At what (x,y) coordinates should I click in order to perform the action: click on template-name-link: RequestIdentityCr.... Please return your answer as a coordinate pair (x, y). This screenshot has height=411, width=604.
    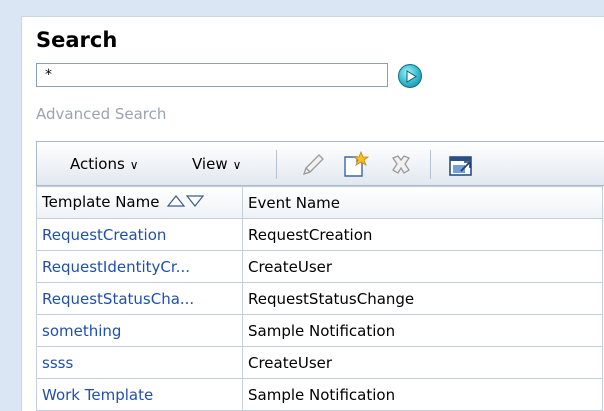
    Looking at the image, I should click on (139, 266).